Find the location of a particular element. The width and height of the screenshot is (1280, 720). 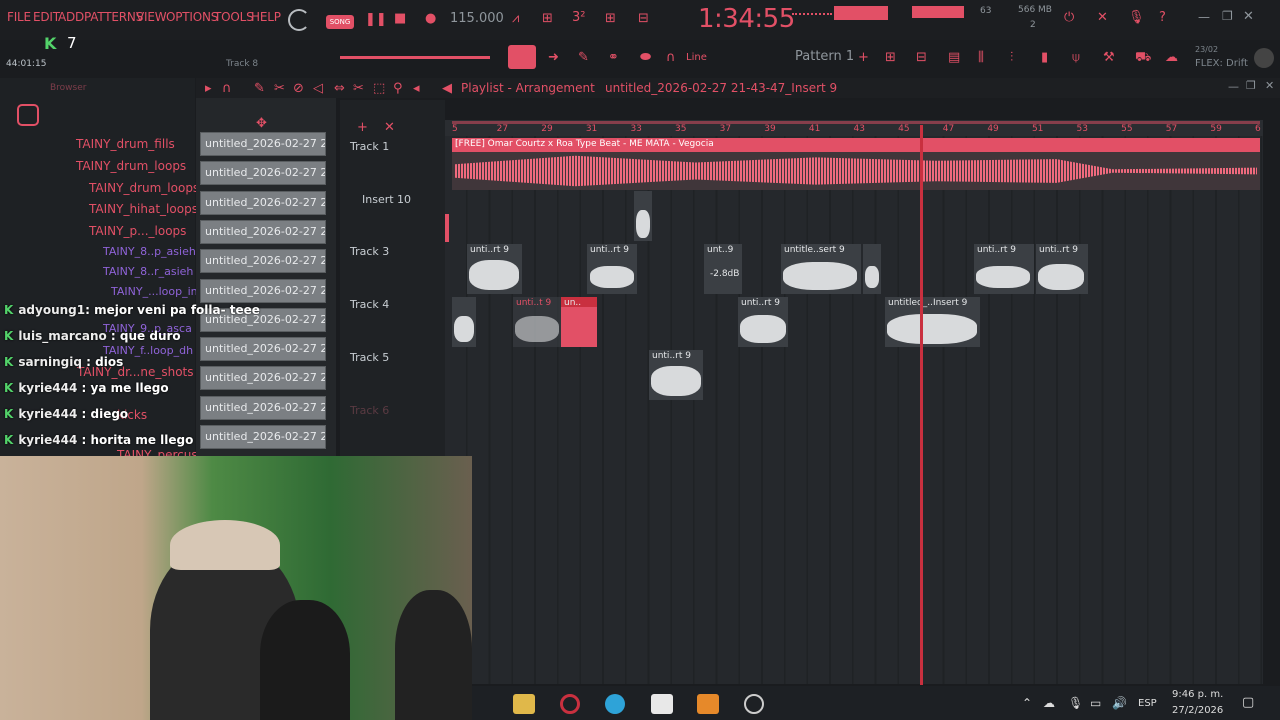

track-name-6: Track 6 is located at coordinates (369, 410).